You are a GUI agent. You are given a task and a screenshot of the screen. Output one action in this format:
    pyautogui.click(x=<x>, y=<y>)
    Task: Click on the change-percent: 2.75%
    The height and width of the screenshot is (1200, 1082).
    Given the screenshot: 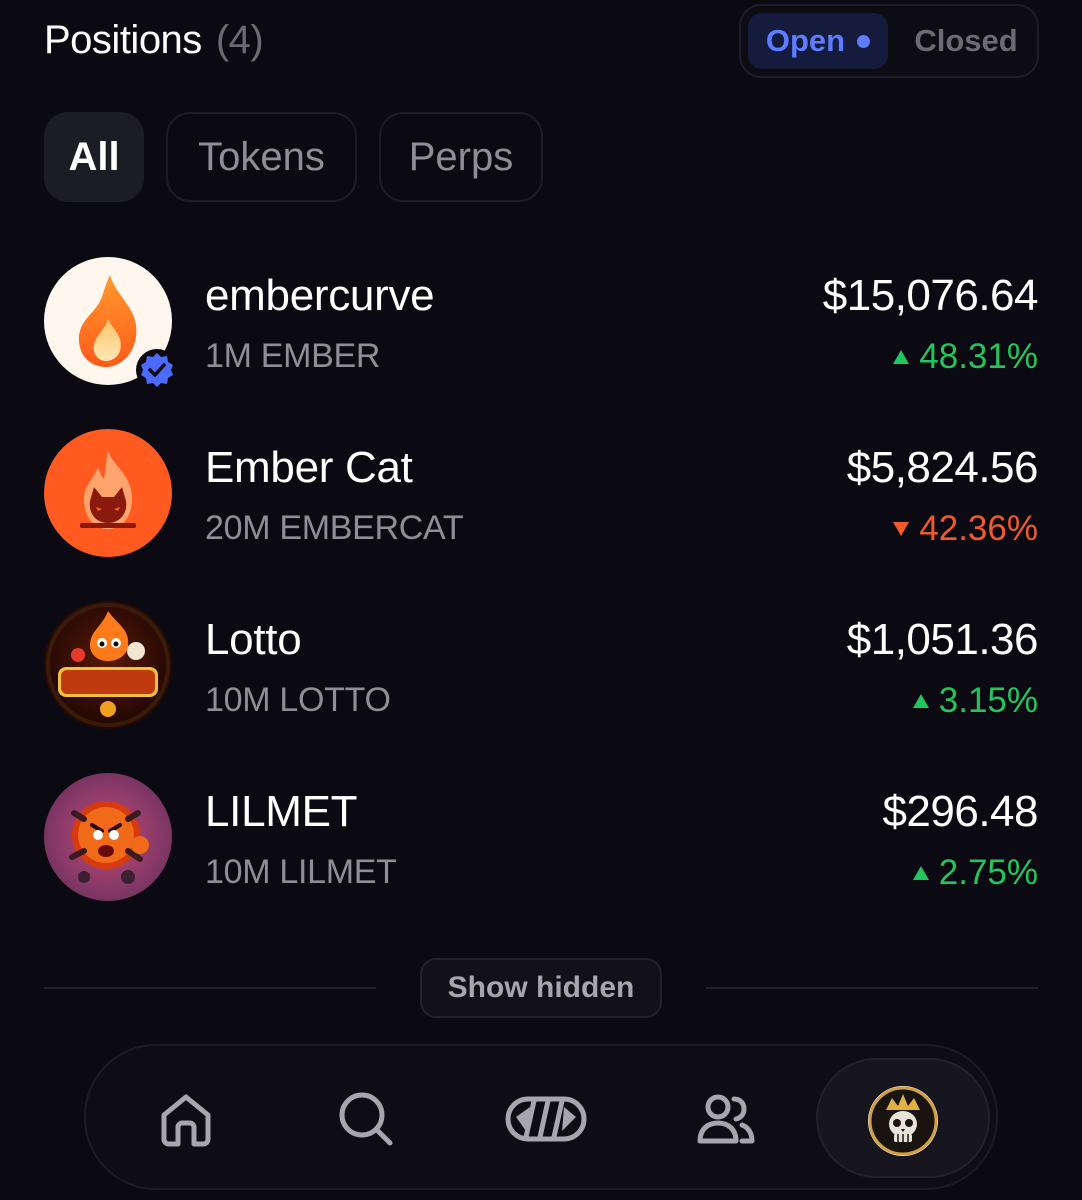 What is the action you would take?
    pyautogui.click(x=988, y=872)
    